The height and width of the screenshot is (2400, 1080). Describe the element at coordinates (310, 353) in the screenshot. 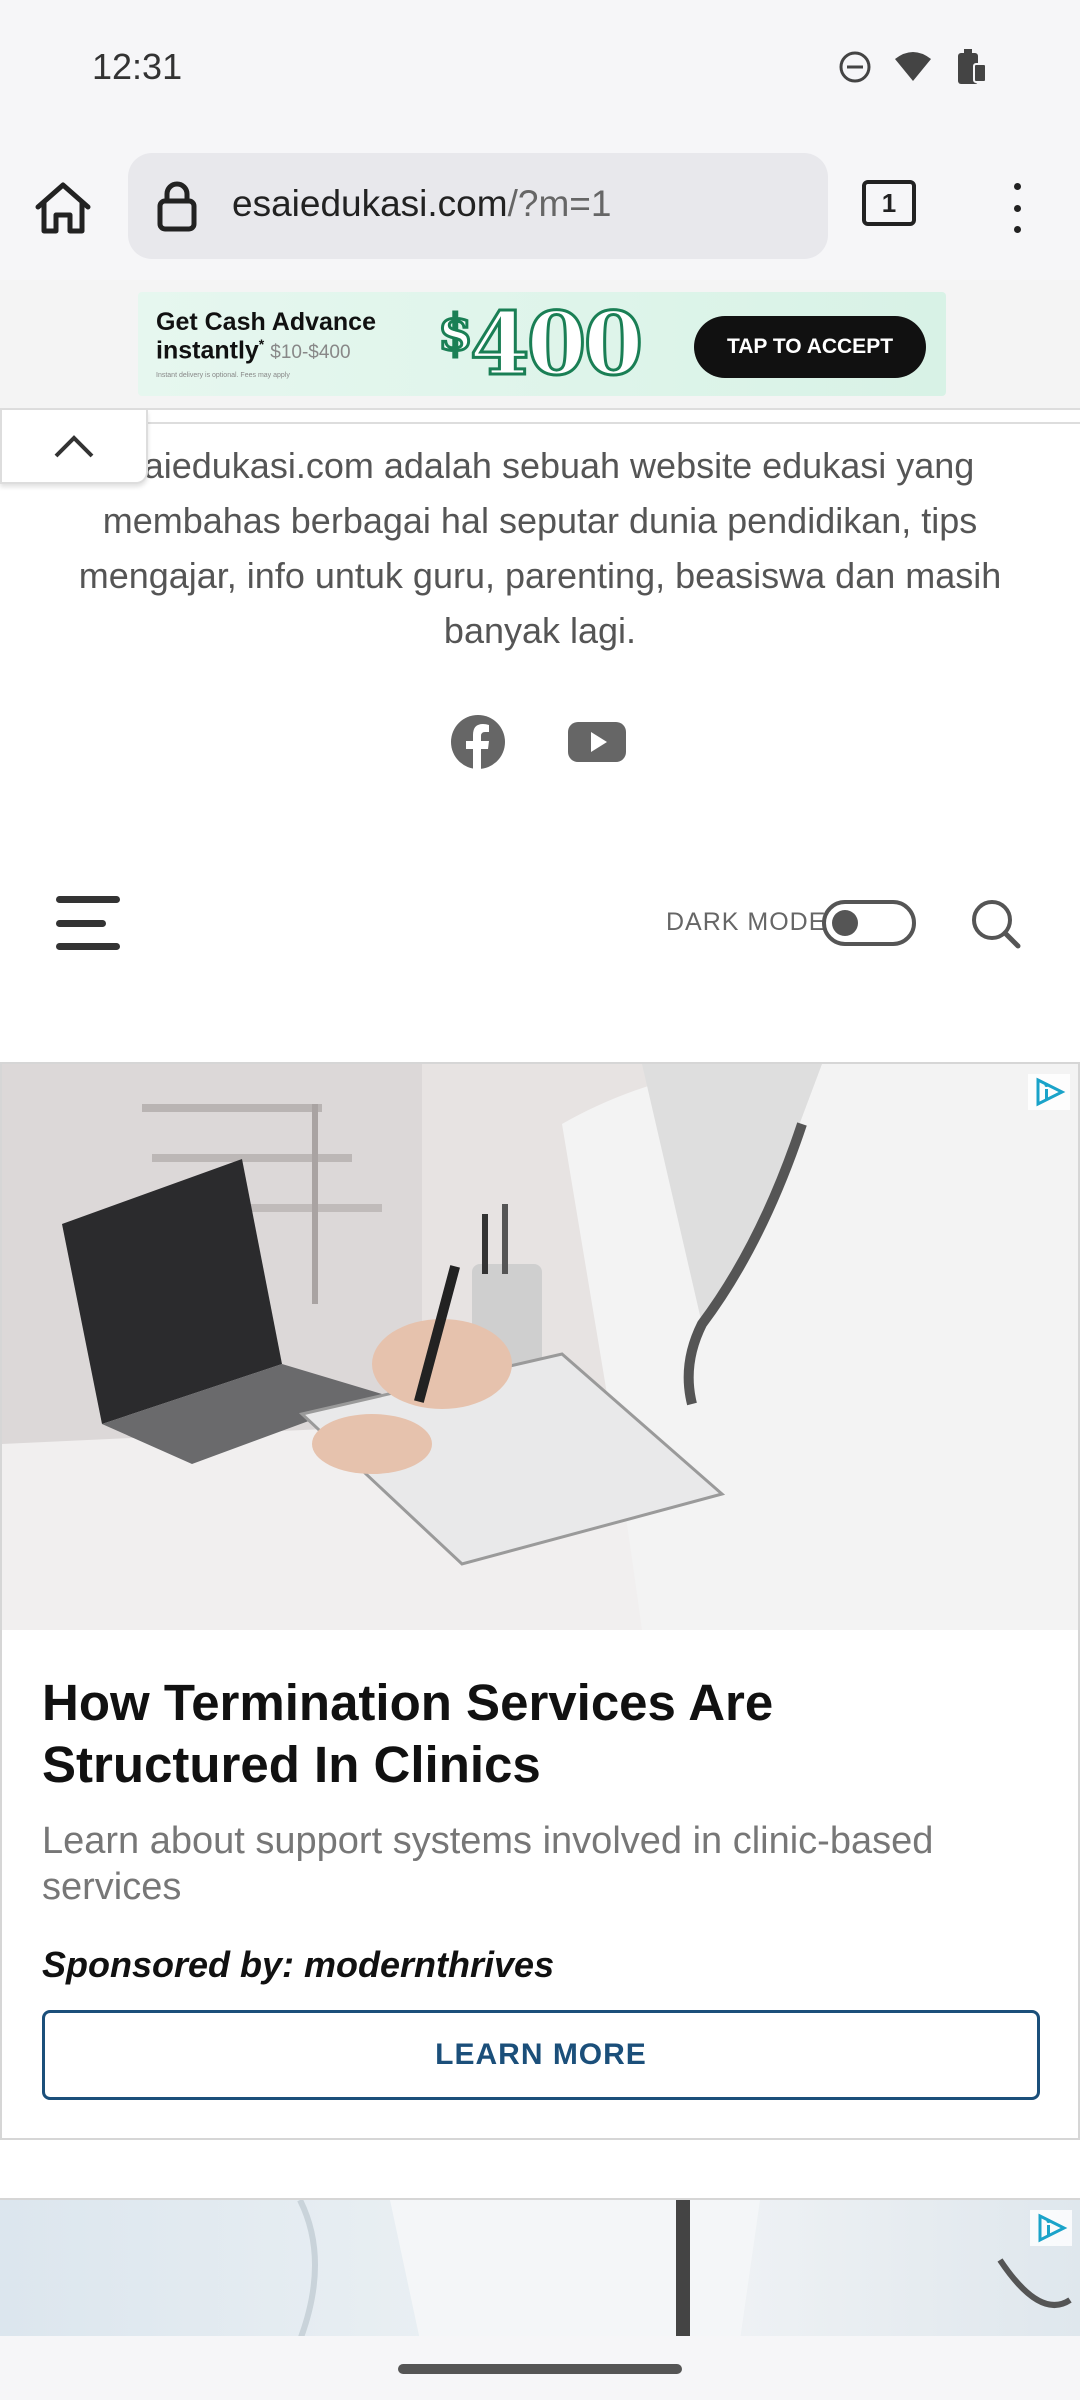

I see `ad-range: $10-$400` at that location.